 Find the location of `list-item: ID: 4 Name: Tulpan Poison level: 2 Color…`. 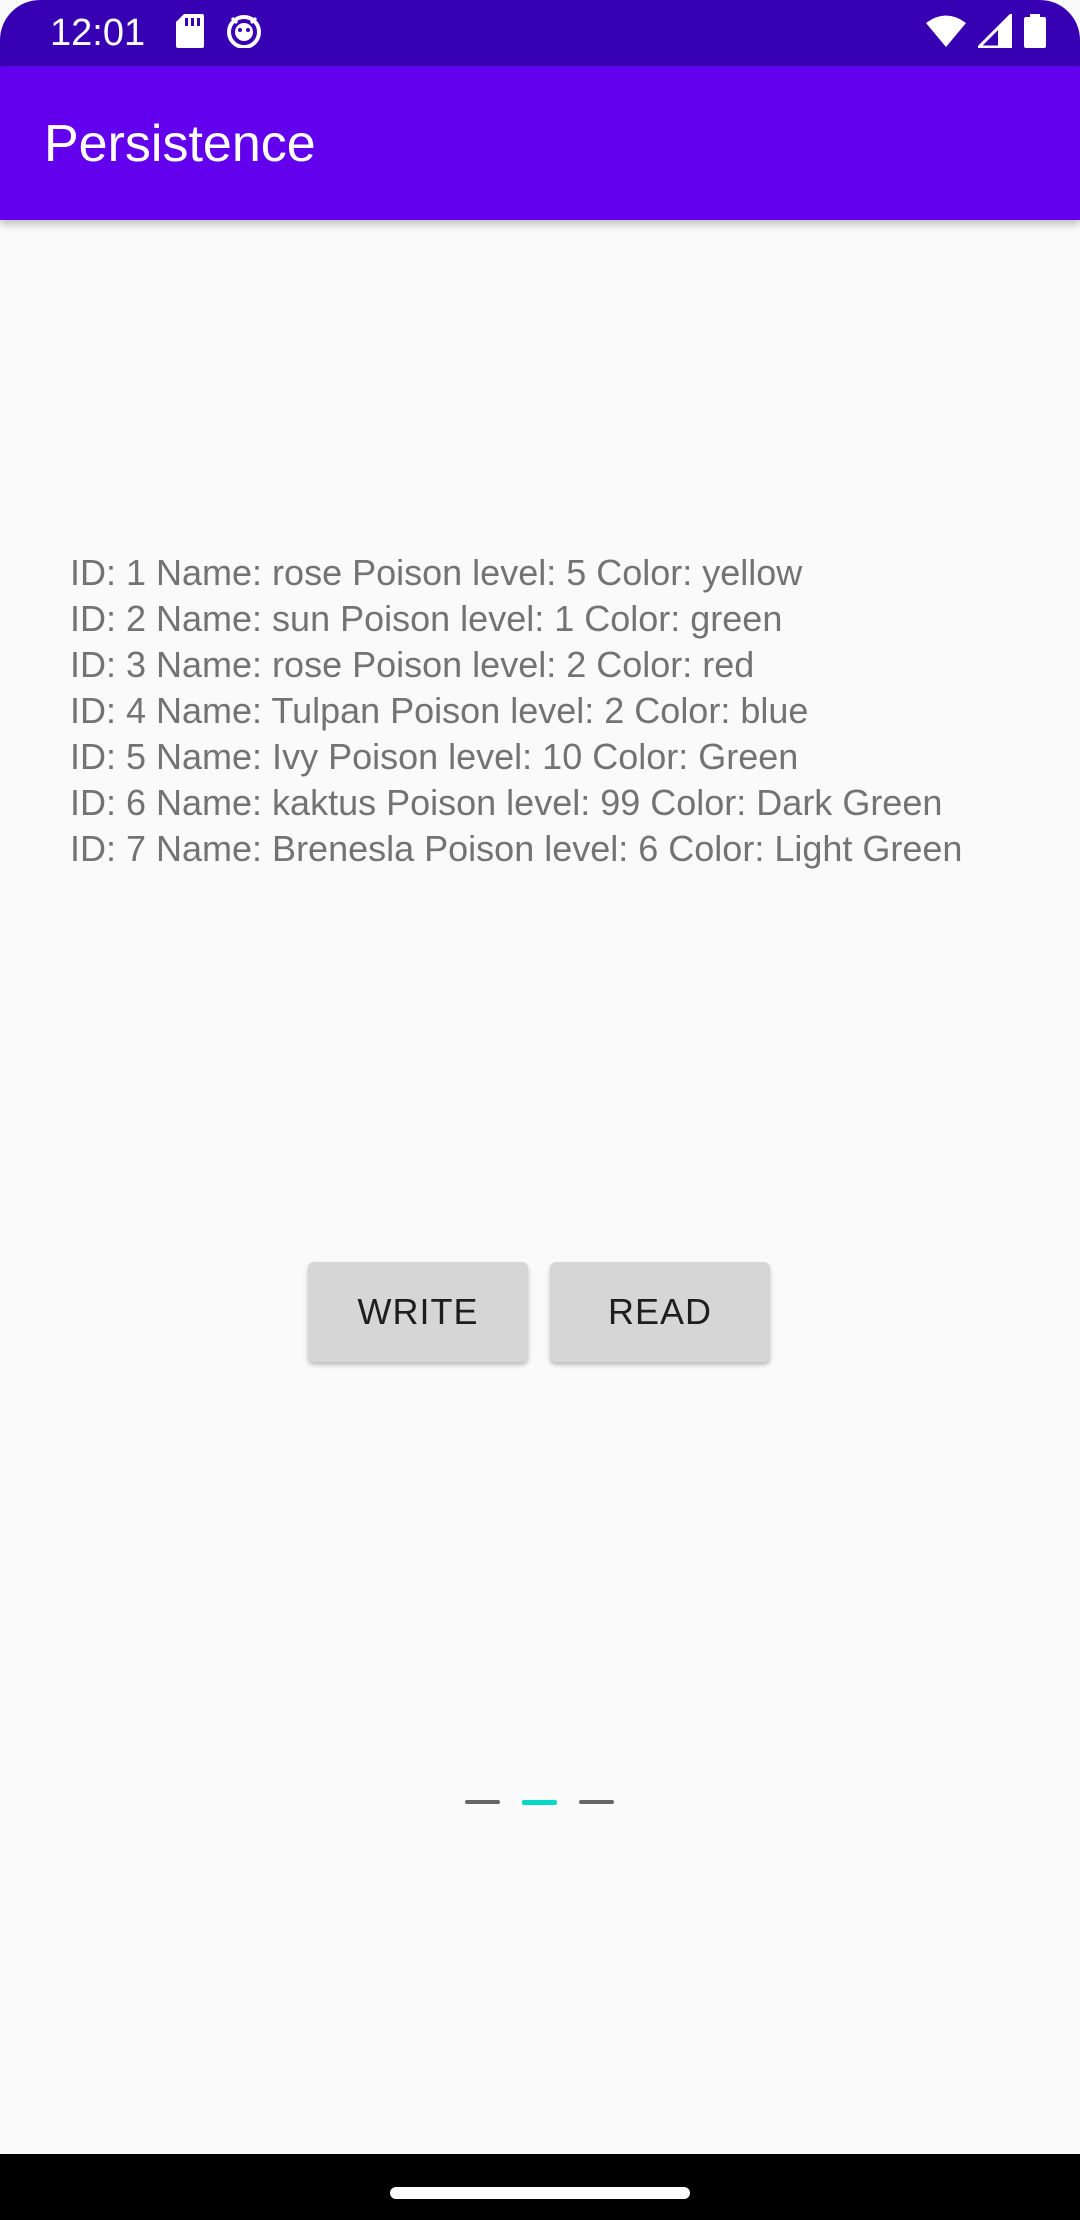

list-item: ID: 4 Name: Tulpan Poison level: 2 Color… is located at coordinates (439, 710).